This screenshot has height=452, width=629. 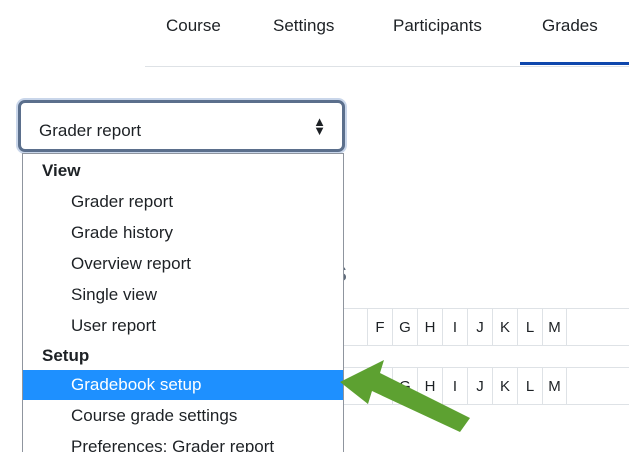 I want to click on option-course-grade-settings: Course grade settings, so click(x=183, y=416).